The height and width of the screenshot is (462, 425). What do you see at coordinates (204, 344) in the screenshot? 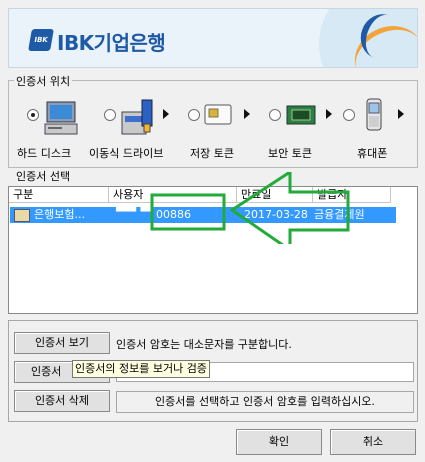
I see `password-hint: 인증서 암호는 대소문자를 구분합니다.` at bounding box center [204, 344].